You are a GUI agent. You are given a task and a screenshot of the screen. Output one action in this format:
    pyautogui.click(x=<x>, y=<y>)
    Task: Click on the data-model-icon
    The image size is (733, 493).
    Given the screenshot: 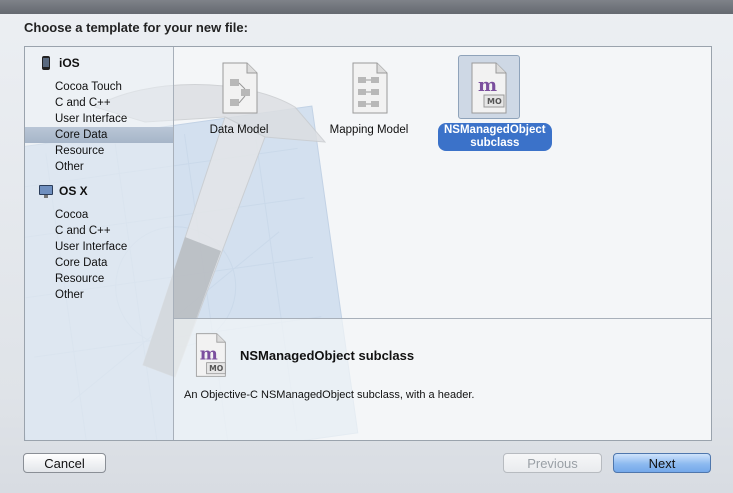 What is the action you would take?
    pyautogui.click(x=240, y=88)
    